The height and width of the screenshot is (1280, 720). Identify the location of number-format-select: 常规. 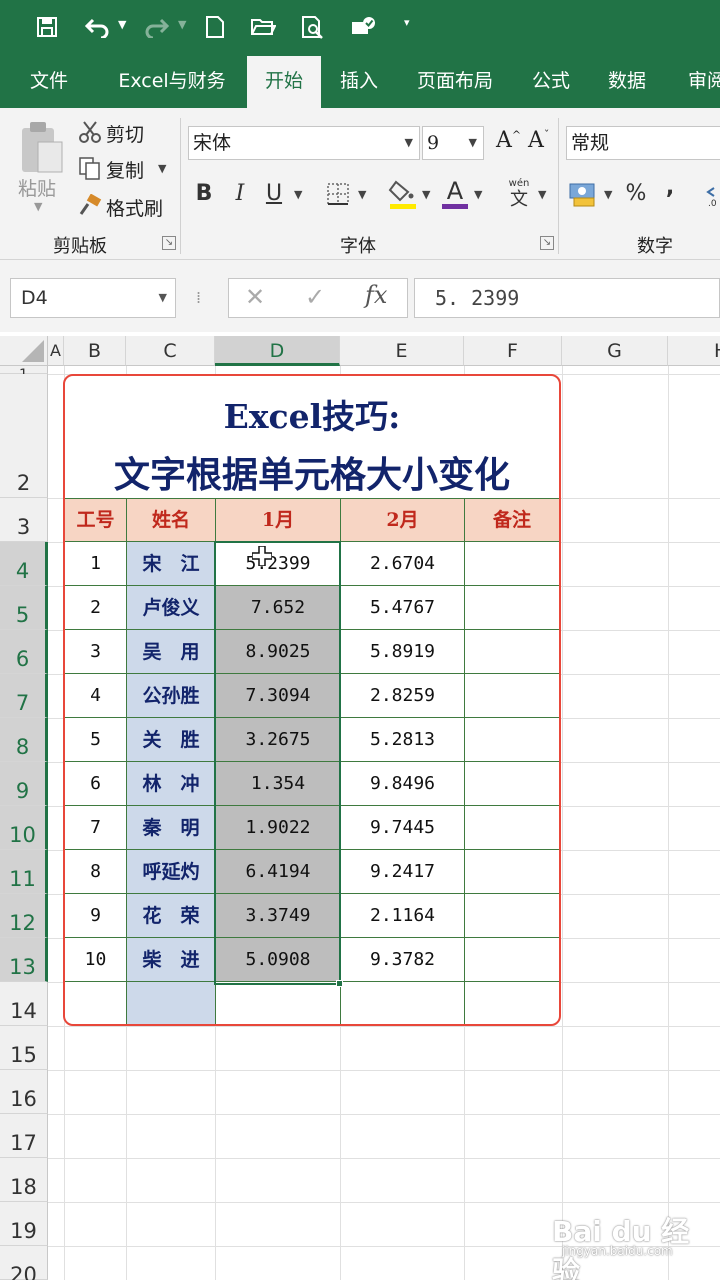
(643, 143).